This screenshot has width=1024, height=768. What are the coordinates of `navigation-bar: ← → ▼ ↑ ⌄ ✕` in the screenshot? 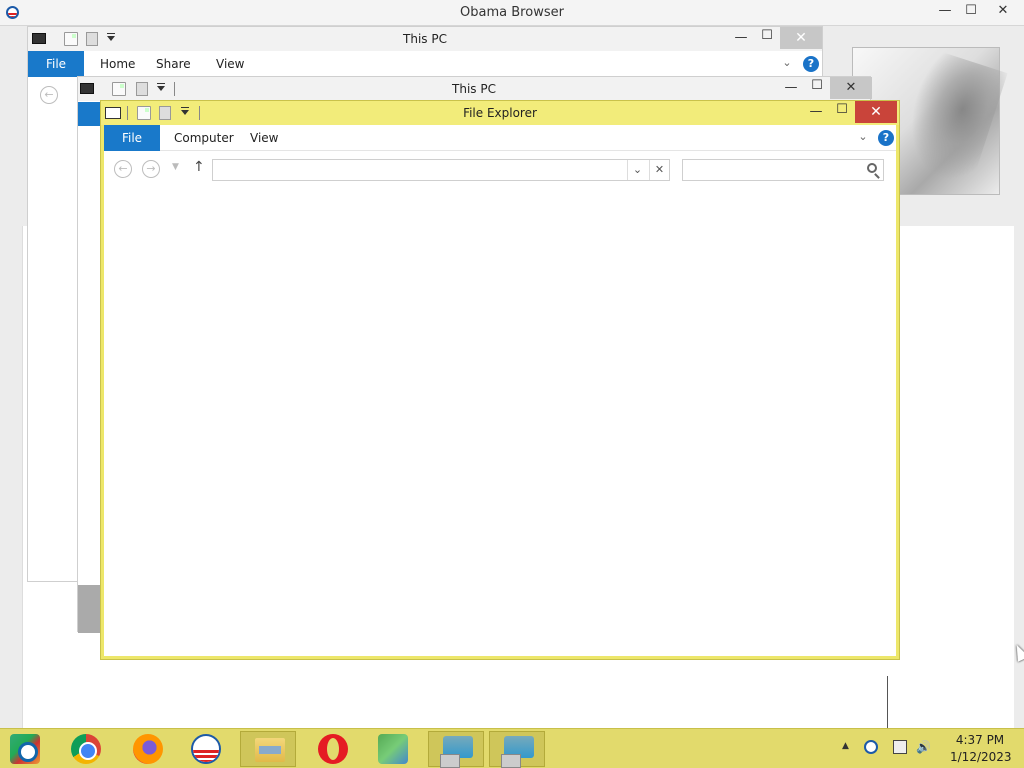 It's located at (500, 170).